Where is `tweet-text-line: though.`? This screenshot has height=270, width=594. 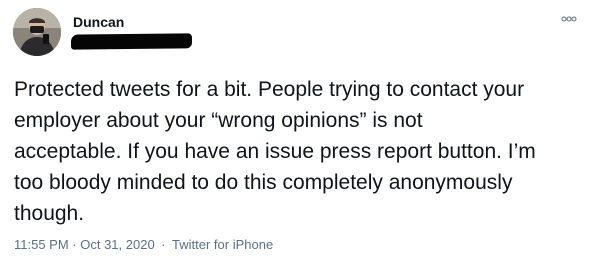 tweet-text-line: though. is located at coordinates (49, 213).